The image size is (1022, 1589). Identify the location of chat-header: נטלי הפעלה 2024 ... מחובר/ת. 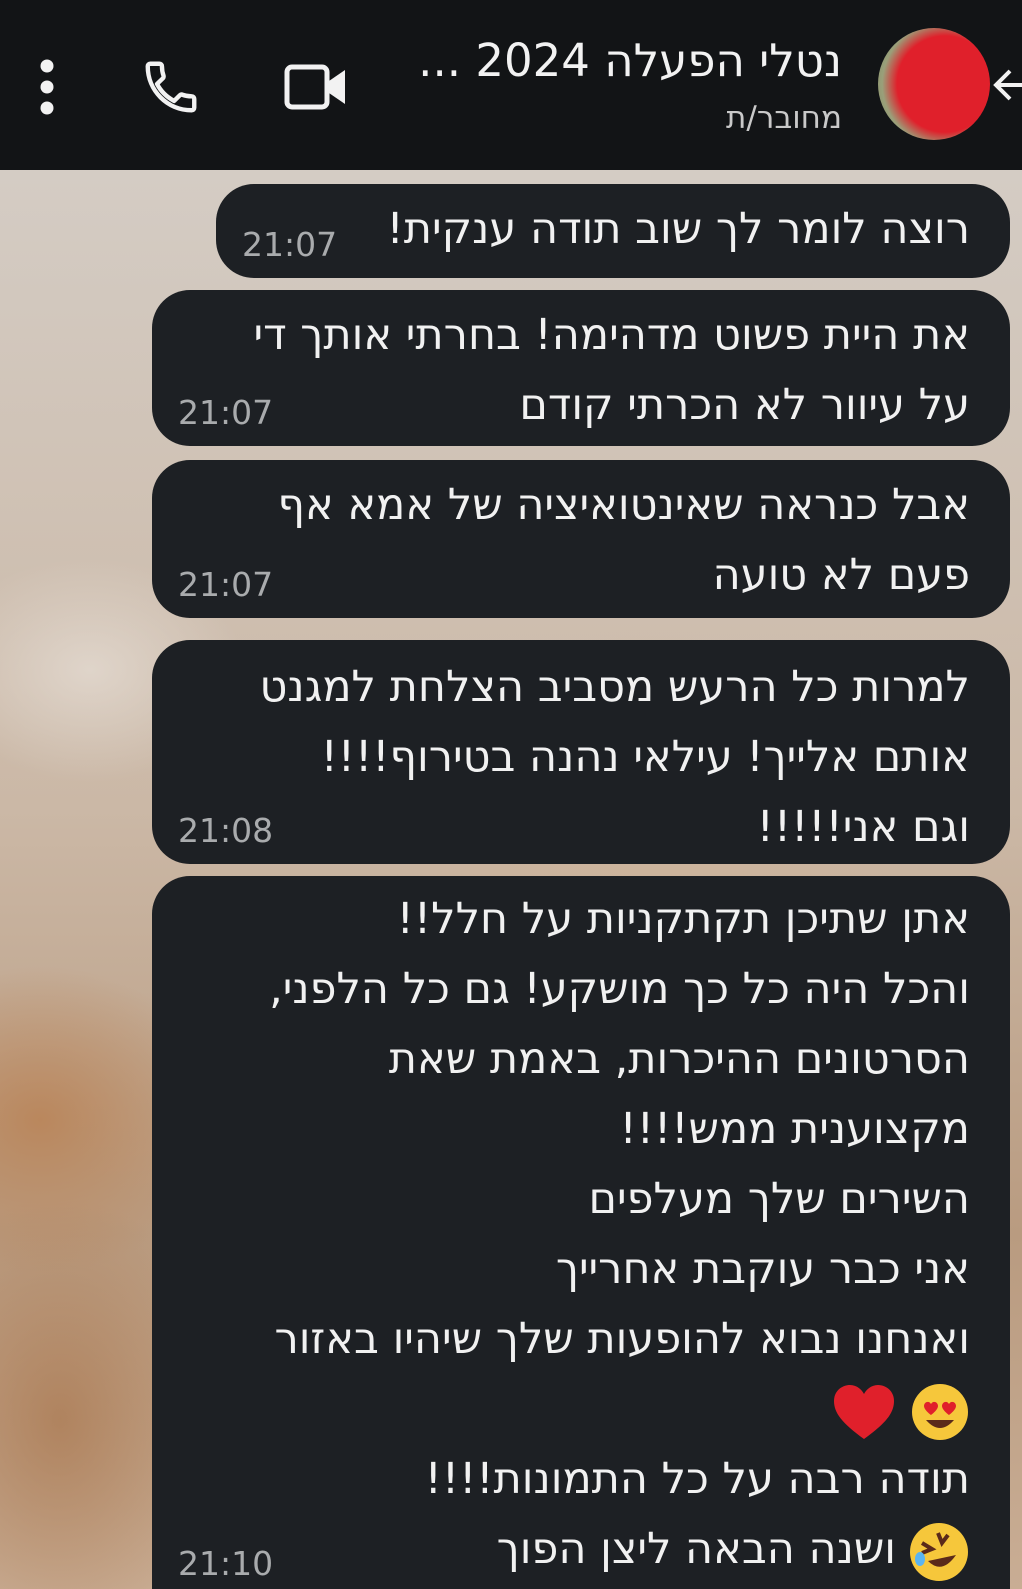
(511, 85).